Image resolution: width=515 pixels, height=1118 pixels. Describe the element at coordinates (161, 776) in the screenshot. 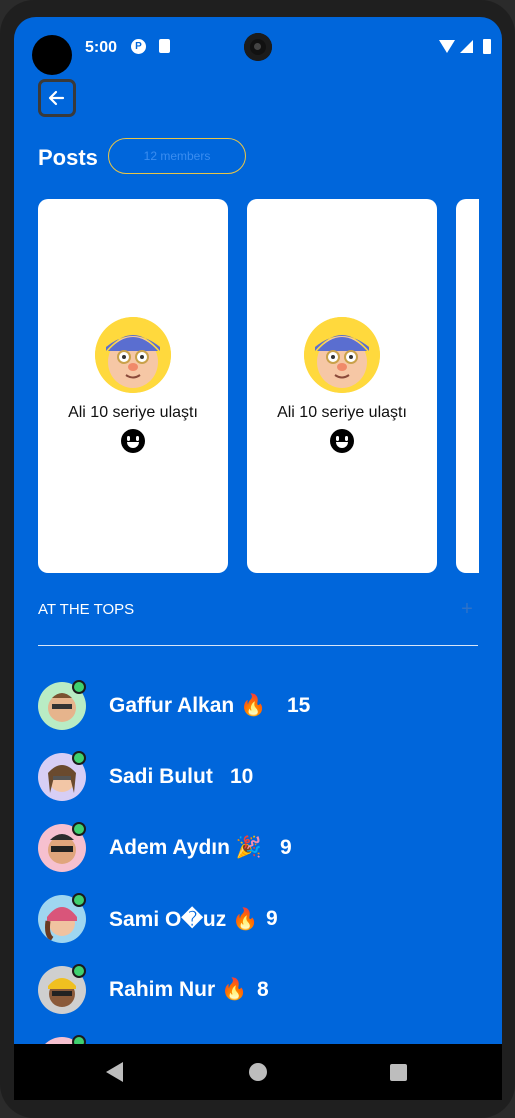

I see `member-name: Sadi Bulut` at that location.